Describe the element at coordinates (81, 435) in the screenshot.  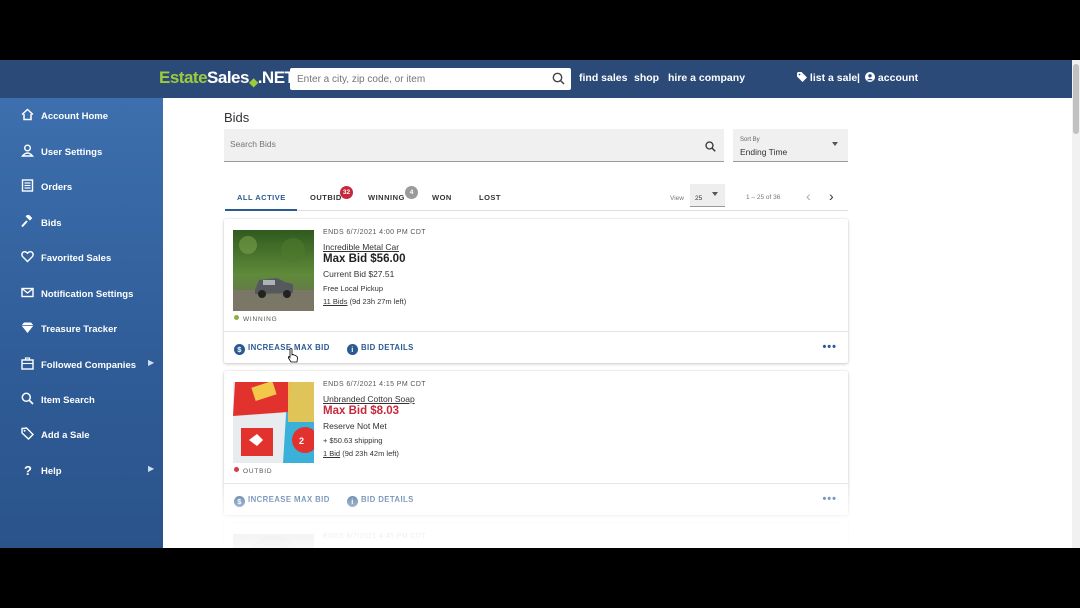
I see `sidebar-item-add-a-sale: Add a Sale` at that location.